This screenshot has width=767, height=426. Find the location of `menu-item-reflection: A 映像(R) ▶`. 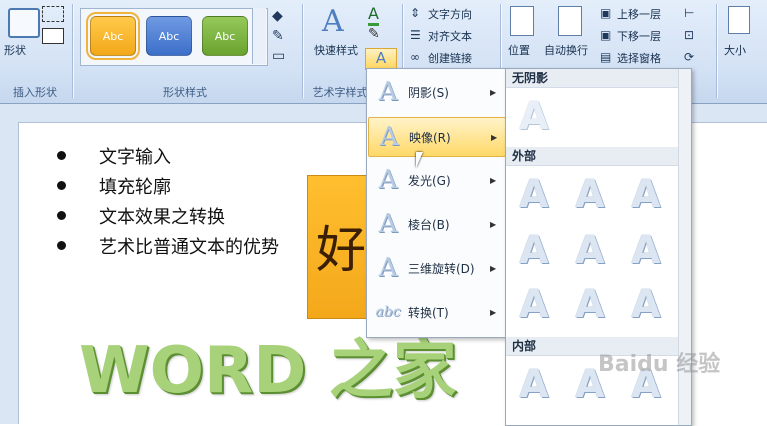

menu-item-reflection: A 映像(R) ▶ is located at coordinates (437, 137).